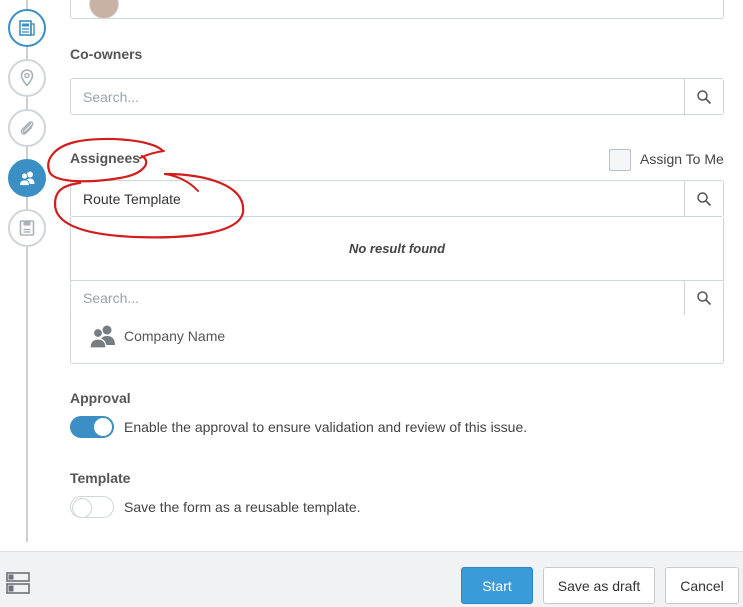 This screenshot has height=607, width=743. What do you see at coordinates (100, 398) in the screenshot?
I see `approval-label: Approval` at bounding box center [100, 398].